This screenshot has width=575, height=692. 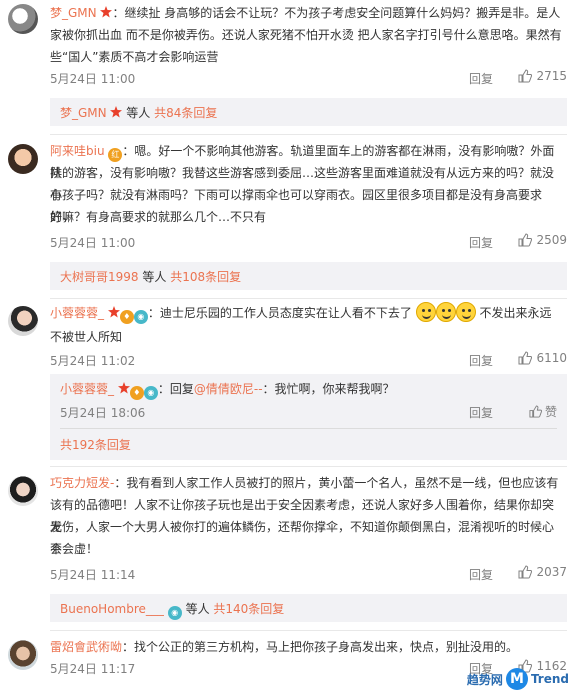 What do you see at coordinates (93, 575) in the screenshot?
I see `comment-time: 5月24日 11:14` at bounding box center [93, 575].